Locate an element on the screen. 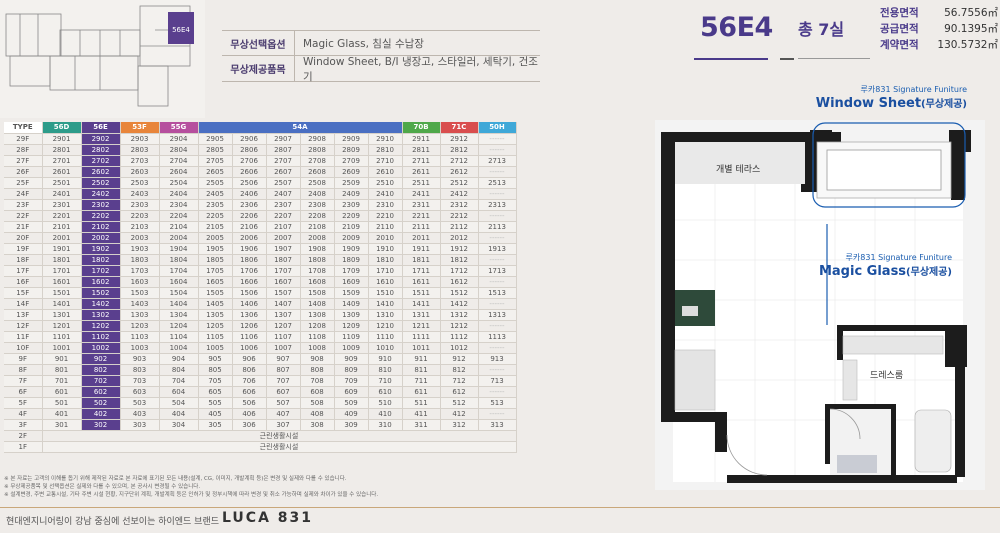  unit-cell: 911 is located at coordinates (421, 359).